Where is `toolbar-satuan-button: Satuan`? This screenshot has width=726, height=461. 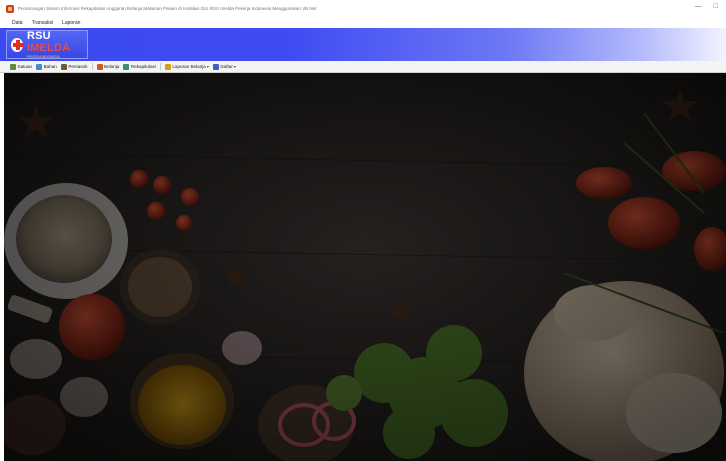
toolbar-satuan-button: Satuan is located at coordinates (21, 66).